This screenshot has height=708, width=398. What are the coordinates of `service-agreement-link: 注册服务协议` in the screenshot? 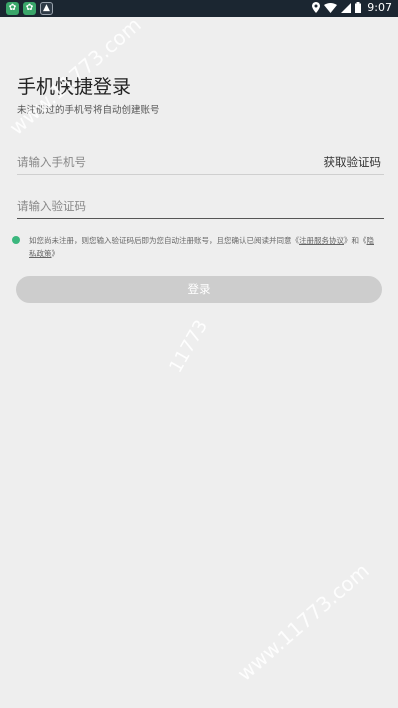 It's located at (321, 240).